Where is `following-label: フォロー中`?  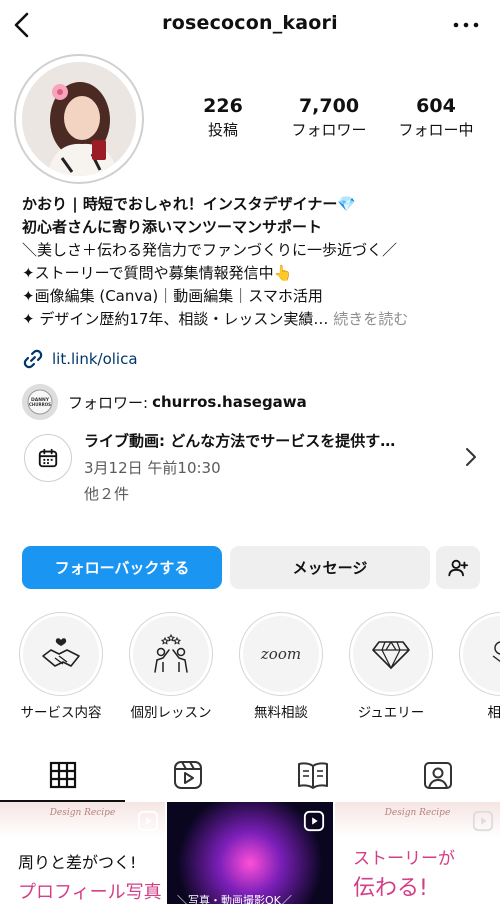
following-label: フォロー中 is located at coordinates (436, 130).